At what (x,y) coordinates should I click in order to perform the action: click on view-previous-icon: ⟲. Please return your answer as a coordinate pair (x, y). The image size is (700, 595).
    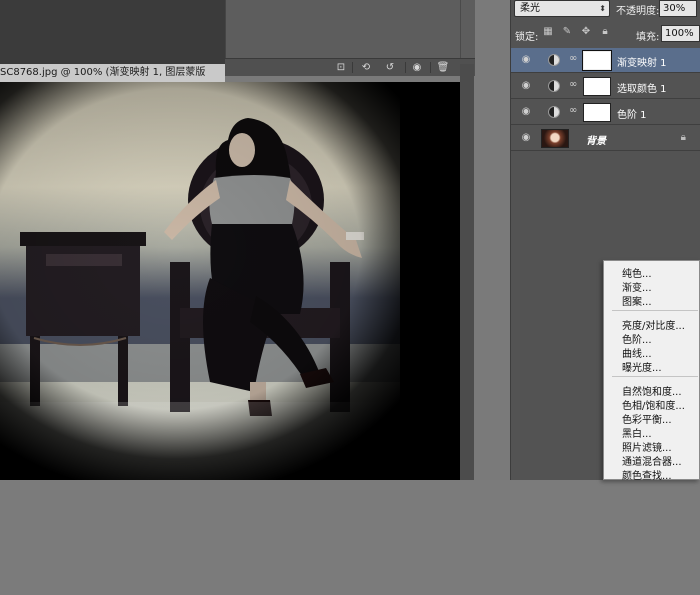
    Looking at the image, I should click on (366, 67).